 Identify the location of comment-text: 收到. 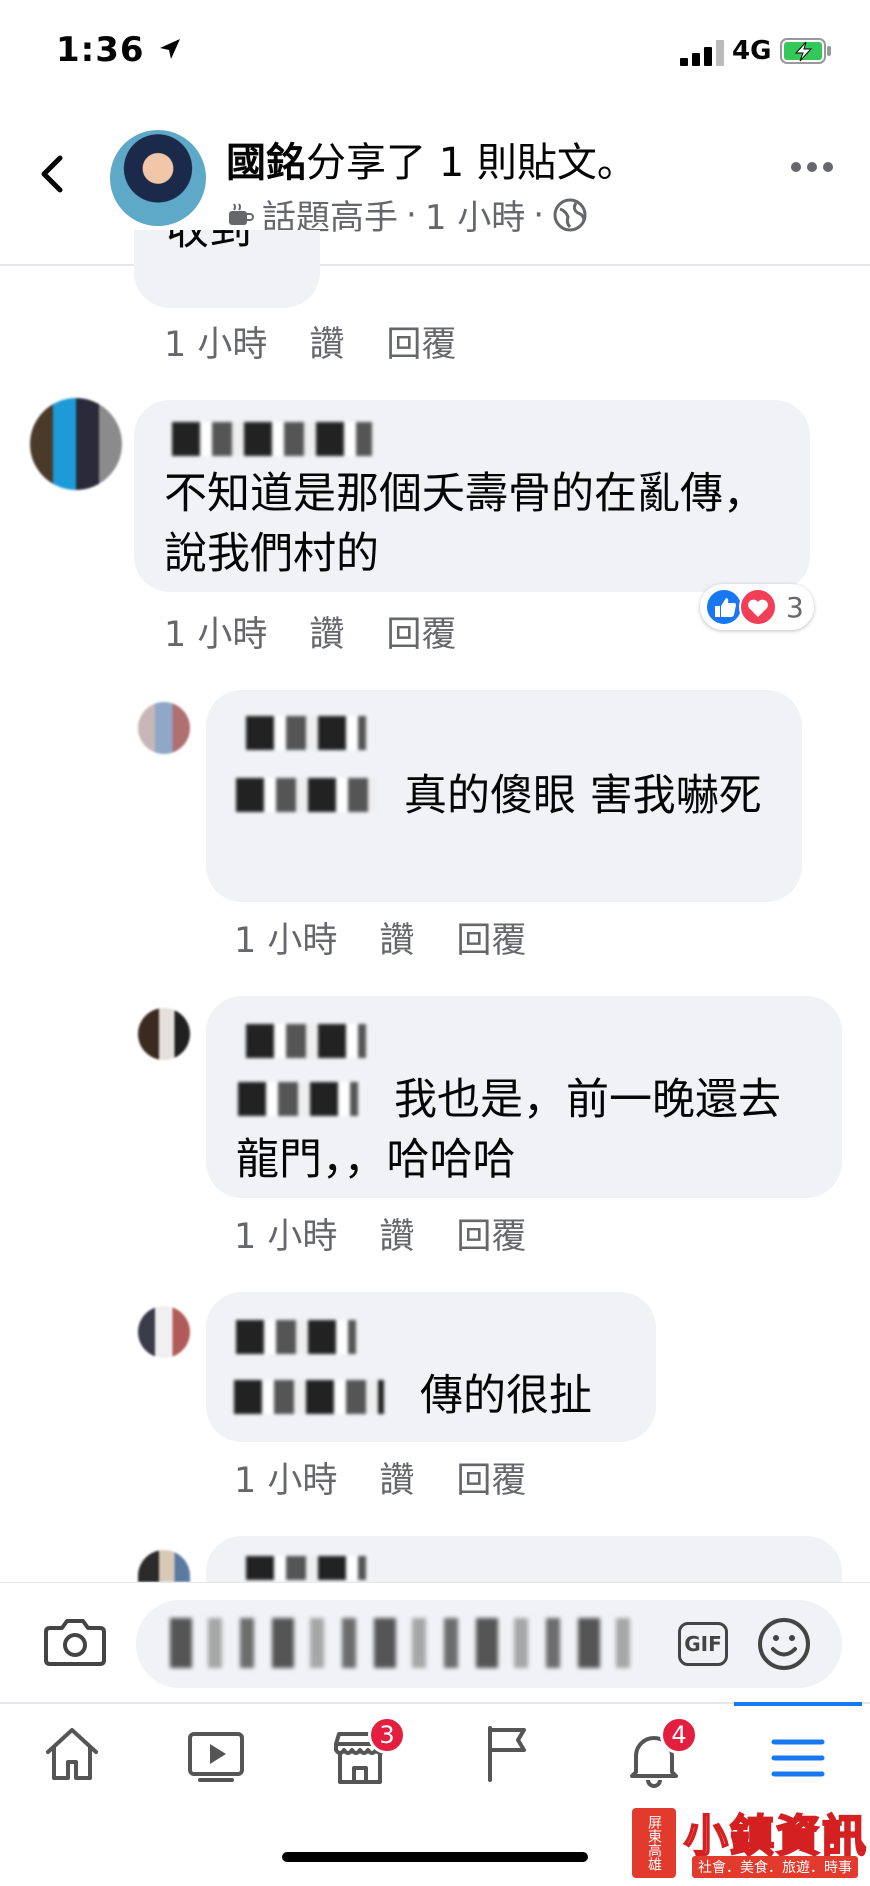
(209, 242).